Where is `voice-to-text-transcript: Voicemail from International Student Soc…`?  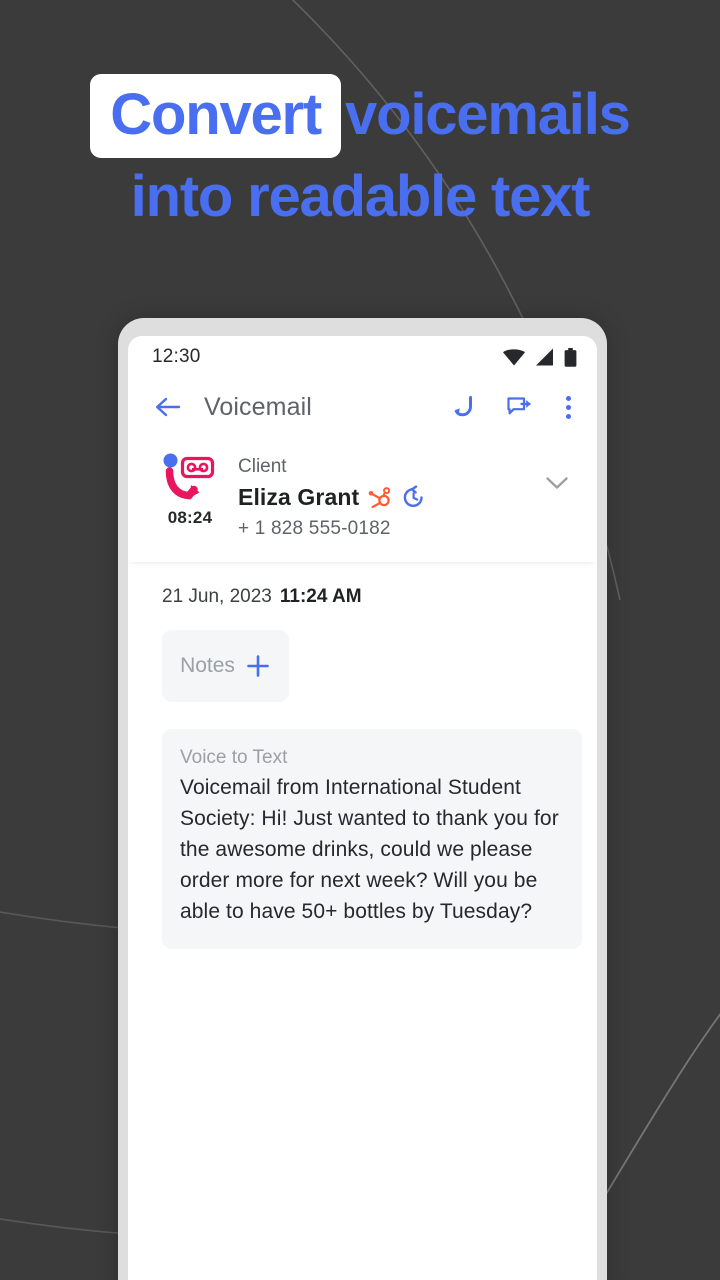
voice-to-text-transcript: Voicemail from International Student Soc… is located at coordinates (369, 849).